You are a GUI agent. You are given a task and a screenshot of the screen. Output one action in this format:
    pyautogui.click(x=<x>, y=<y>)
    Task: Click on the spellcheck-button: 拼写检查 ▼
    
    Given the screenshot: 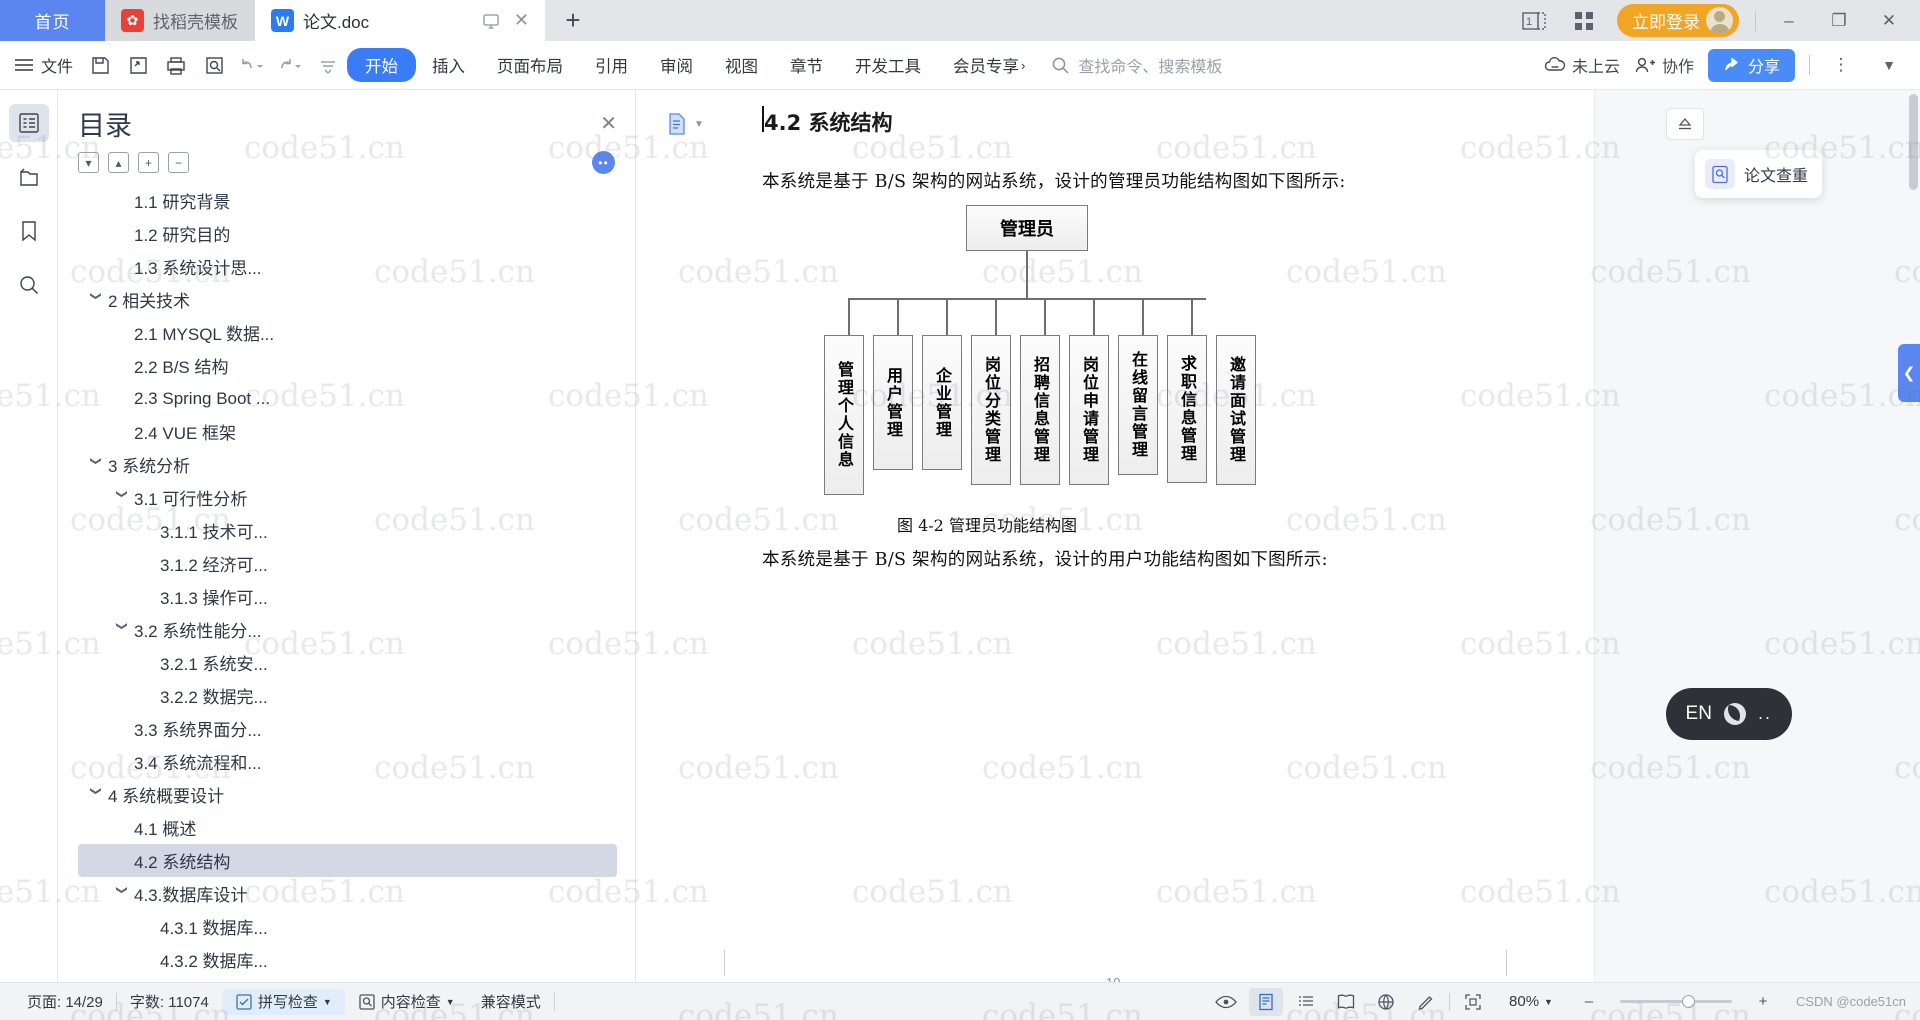 What is the action you would take?
    pyautogui.click(x=283, y=1001)
    